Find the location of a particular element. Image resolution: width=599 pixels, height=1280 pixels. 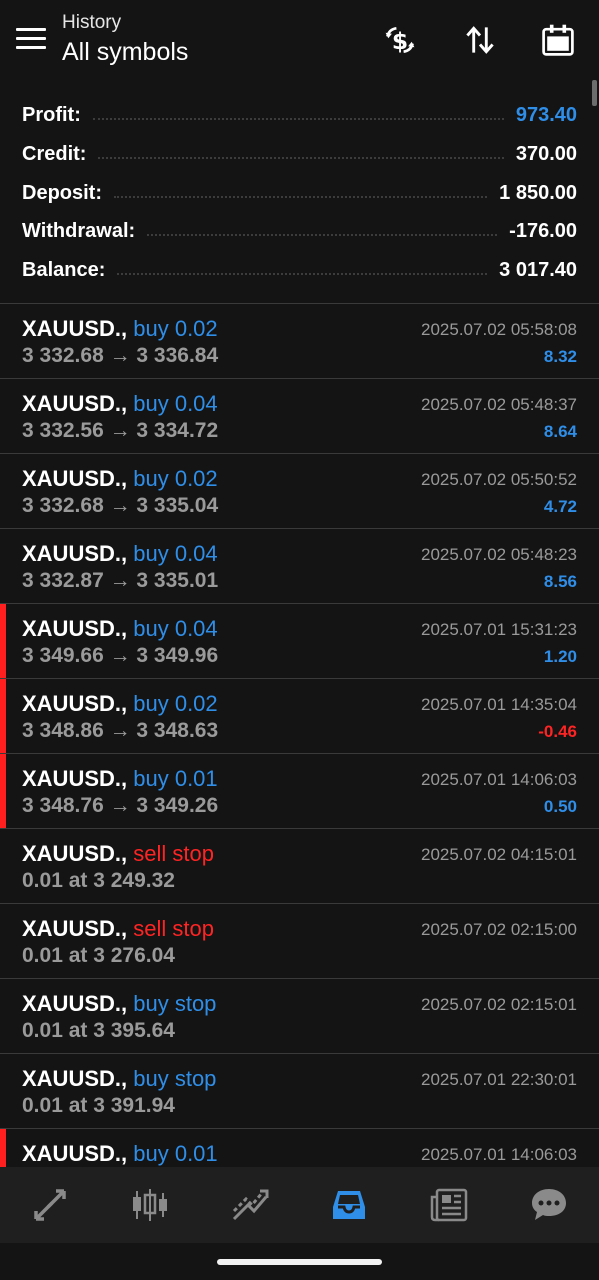

profit-value: 8.64 is located at coordinates (560, 431).